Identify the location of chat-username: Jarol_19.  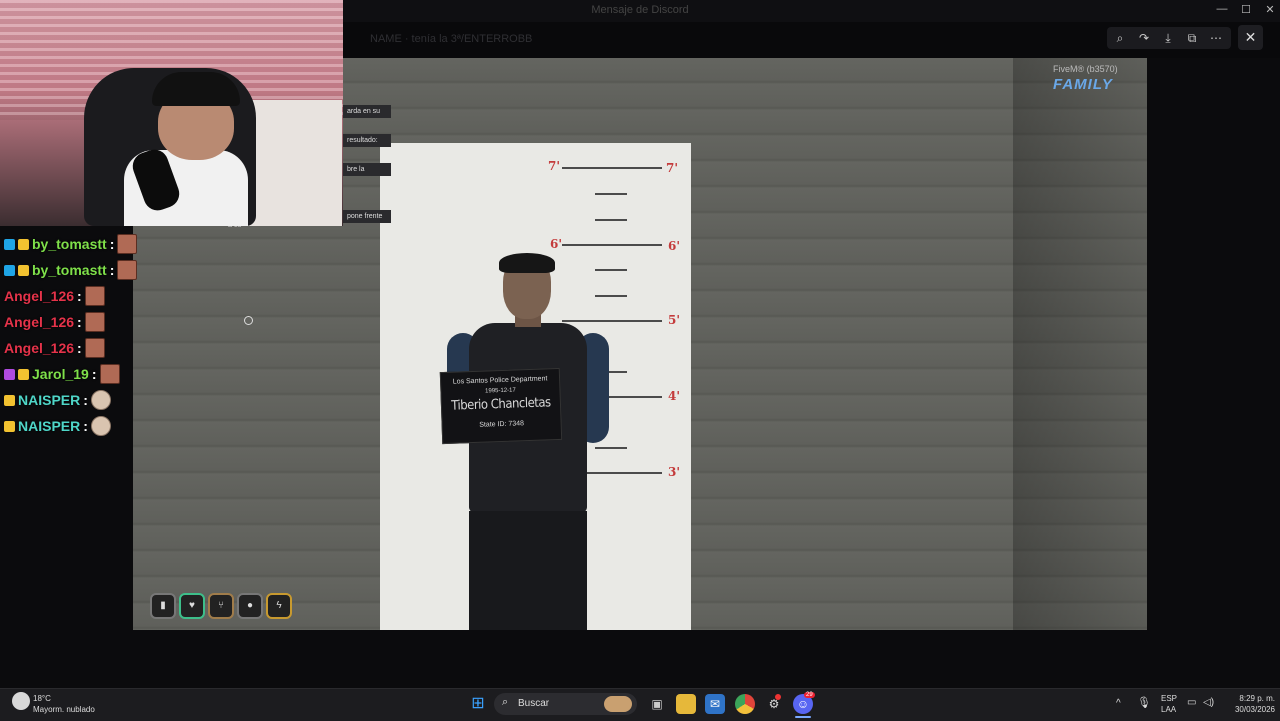
(60, 374).